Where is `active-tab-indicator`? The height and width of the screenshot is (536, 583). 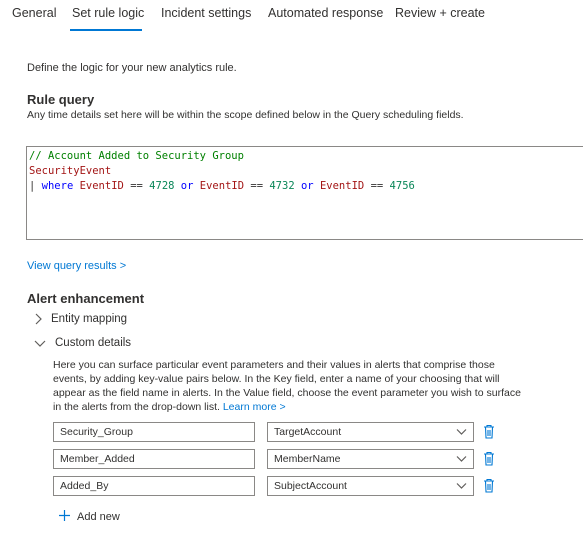
active-tab-indicator is located at coordinates (106, 30).